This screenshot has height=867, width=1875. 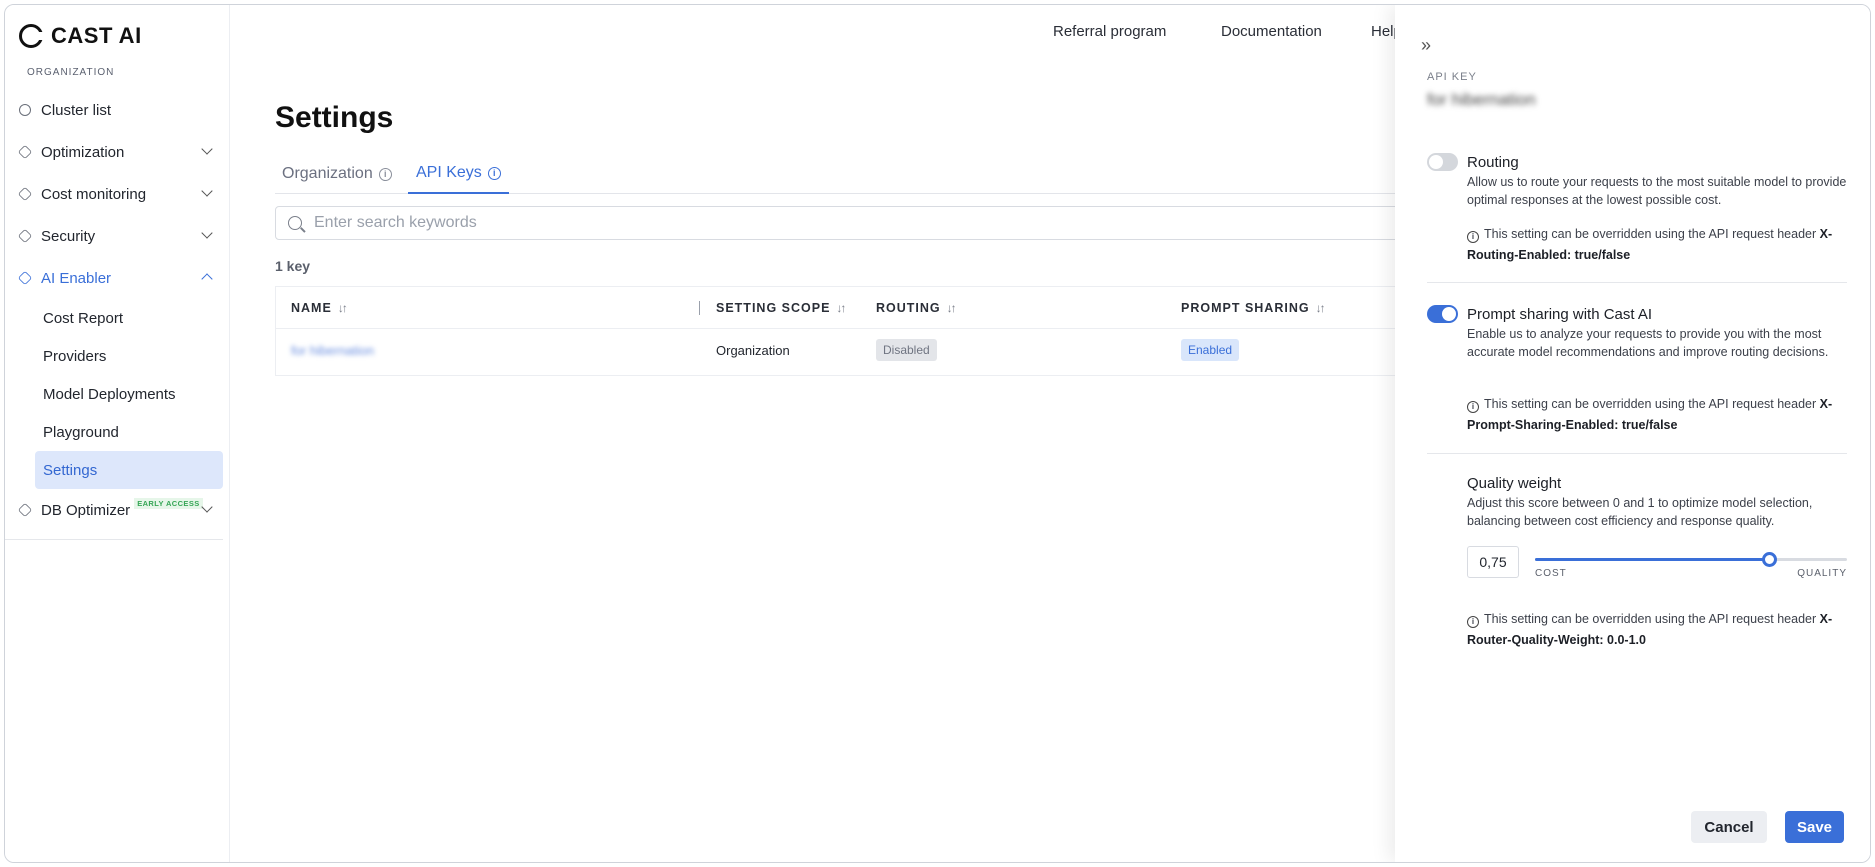 What do you see at coordinates (129, 432) in the screenshot?
I see `sidebar-subitem-playground: Playground` at bounding box center [129, 432].